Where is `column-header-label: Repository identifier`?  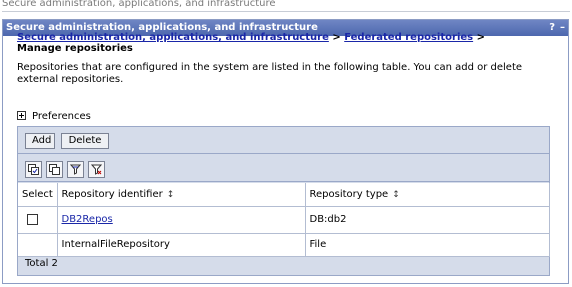
column-header-label: Repository identifier is located at coordinates (112, 194).